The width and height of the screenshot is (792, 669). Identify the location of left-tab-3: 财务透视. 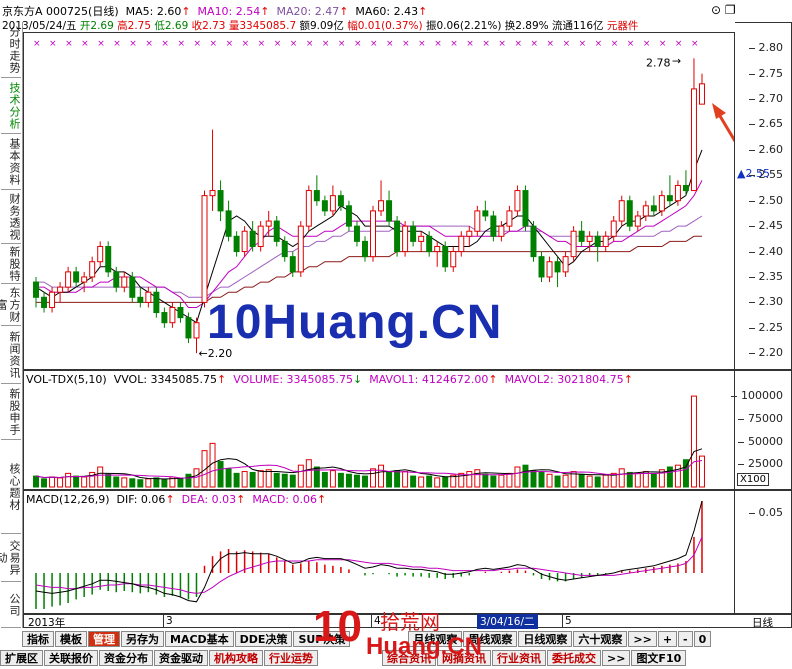
(11, 217).